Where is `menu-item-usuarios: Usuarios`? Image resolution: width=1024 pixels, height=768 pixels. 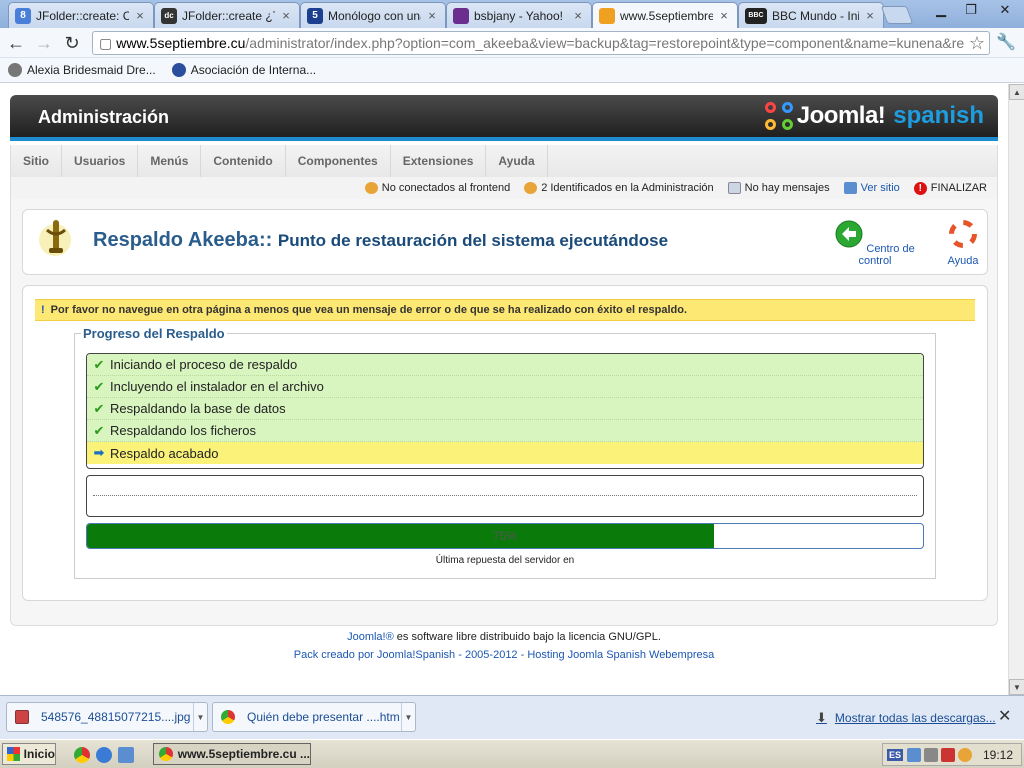
menu-item-usuarios: Usuarios is located at coordinates (100, 161).